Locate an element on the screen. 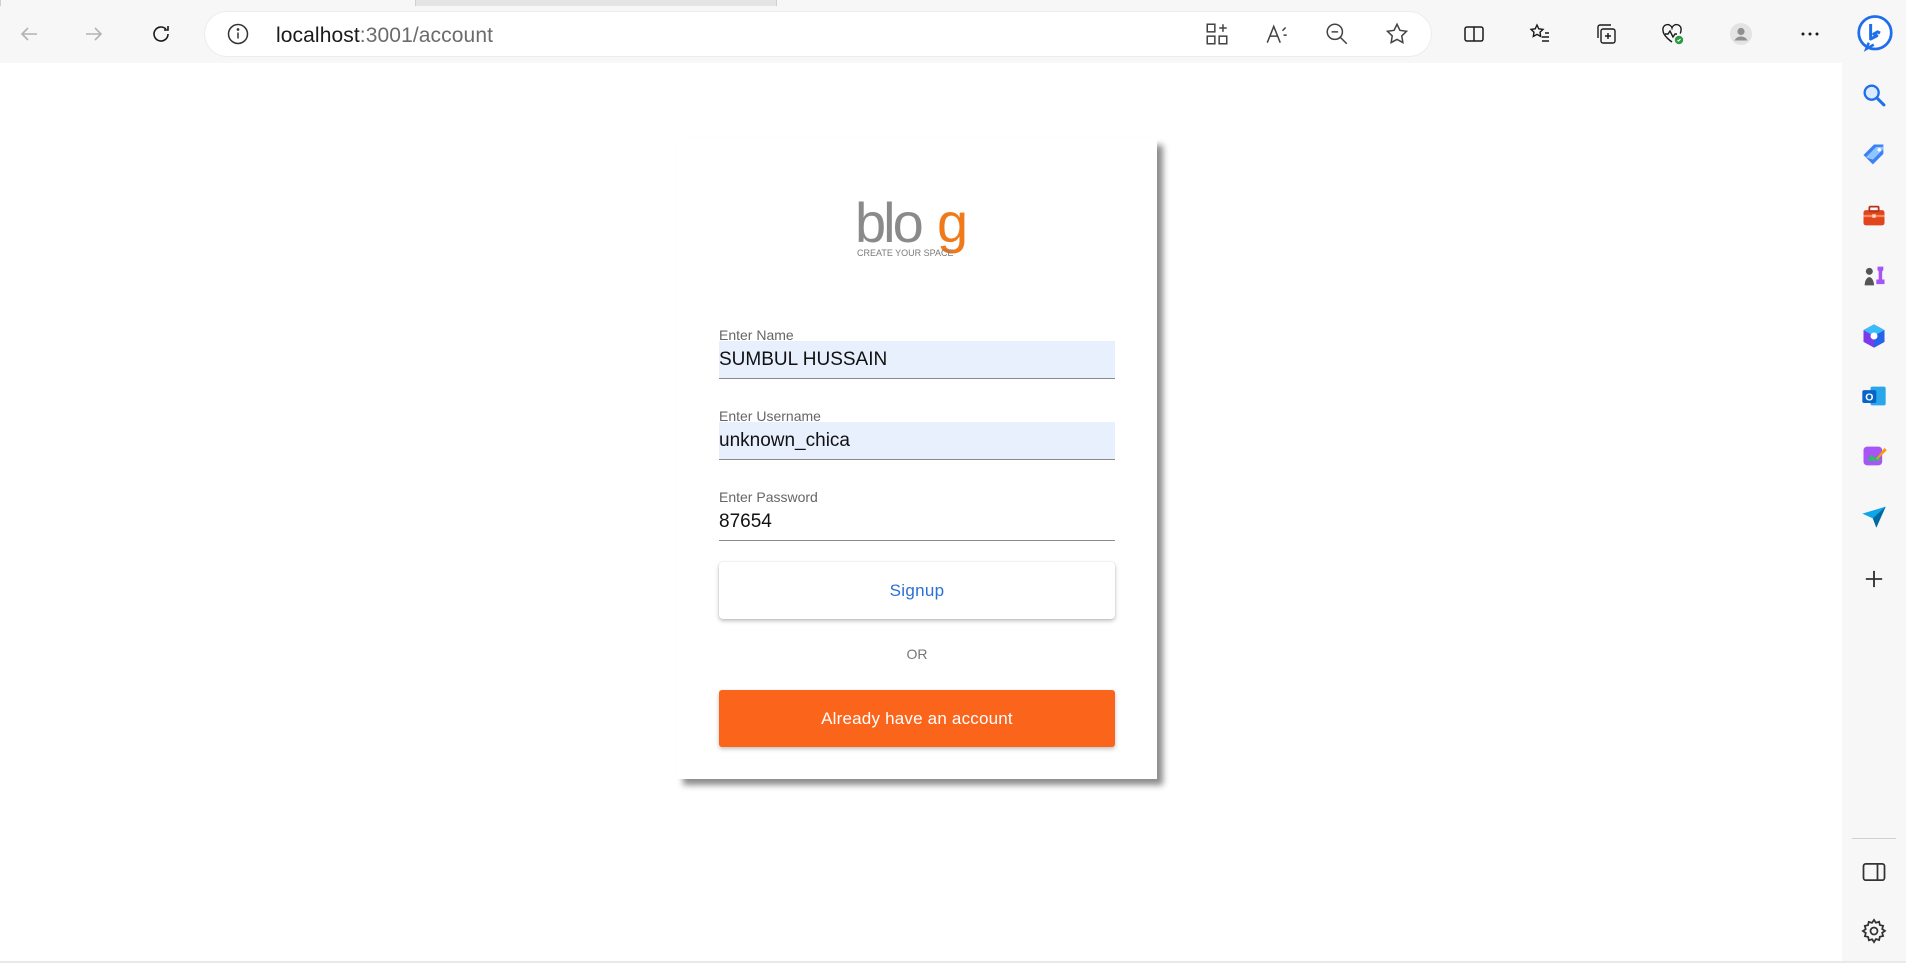 The width and height of the screenshot is (1906, 963). blog-logo: blo g CREATE YOUR SPACE is located at coordinates (920, 227).